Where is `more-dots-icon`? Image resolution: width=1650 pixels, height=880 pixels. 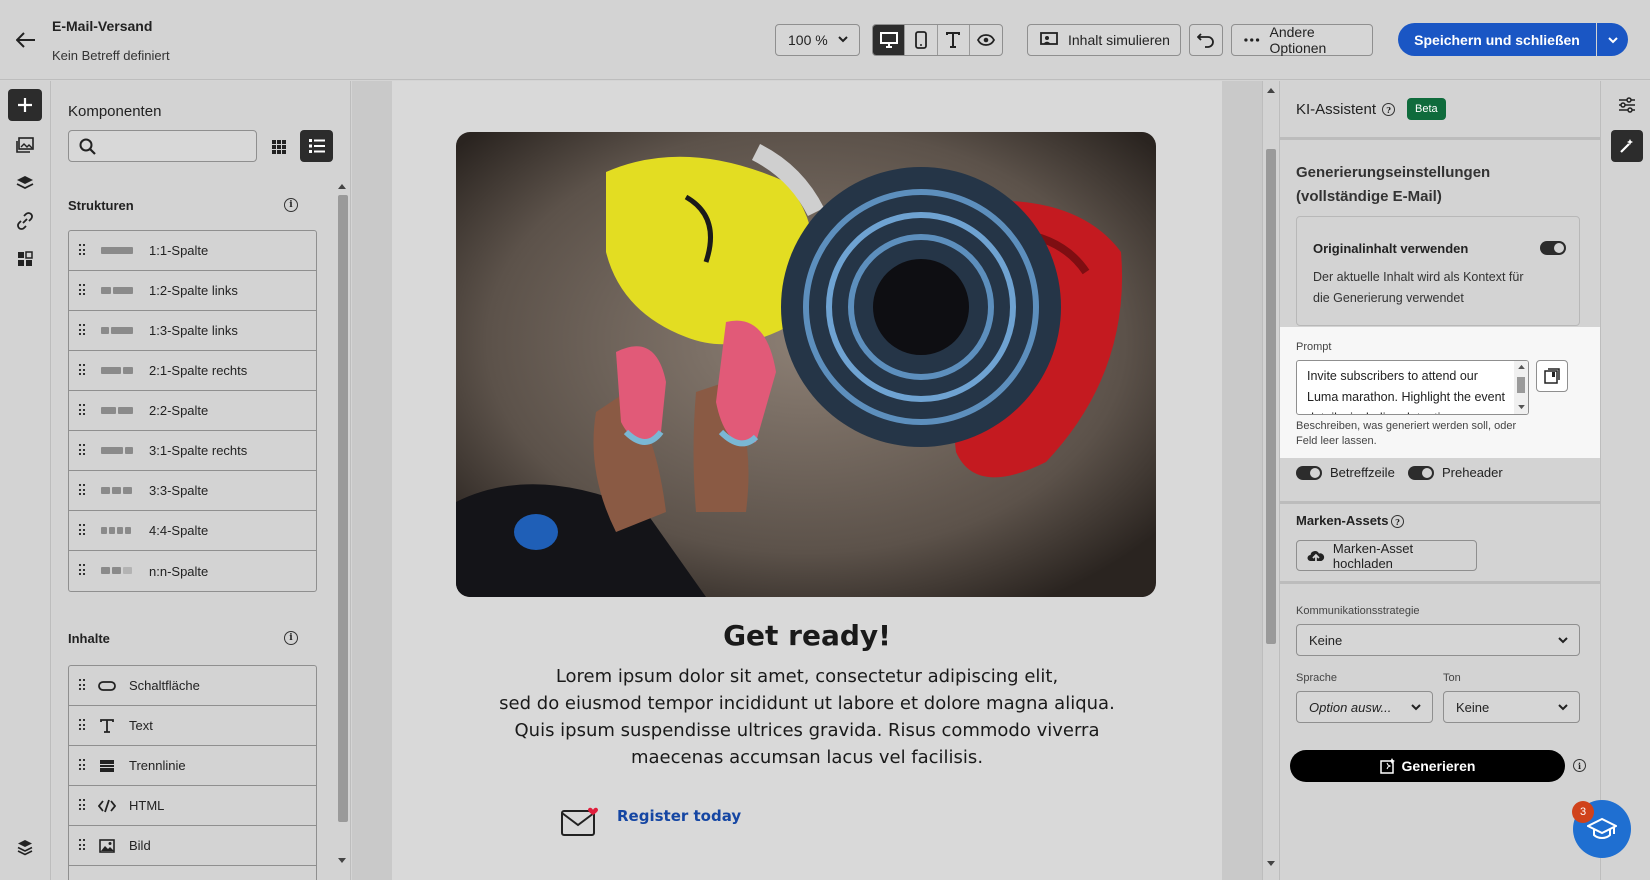 more-dots-icon is located at coordinates (1252, 40).